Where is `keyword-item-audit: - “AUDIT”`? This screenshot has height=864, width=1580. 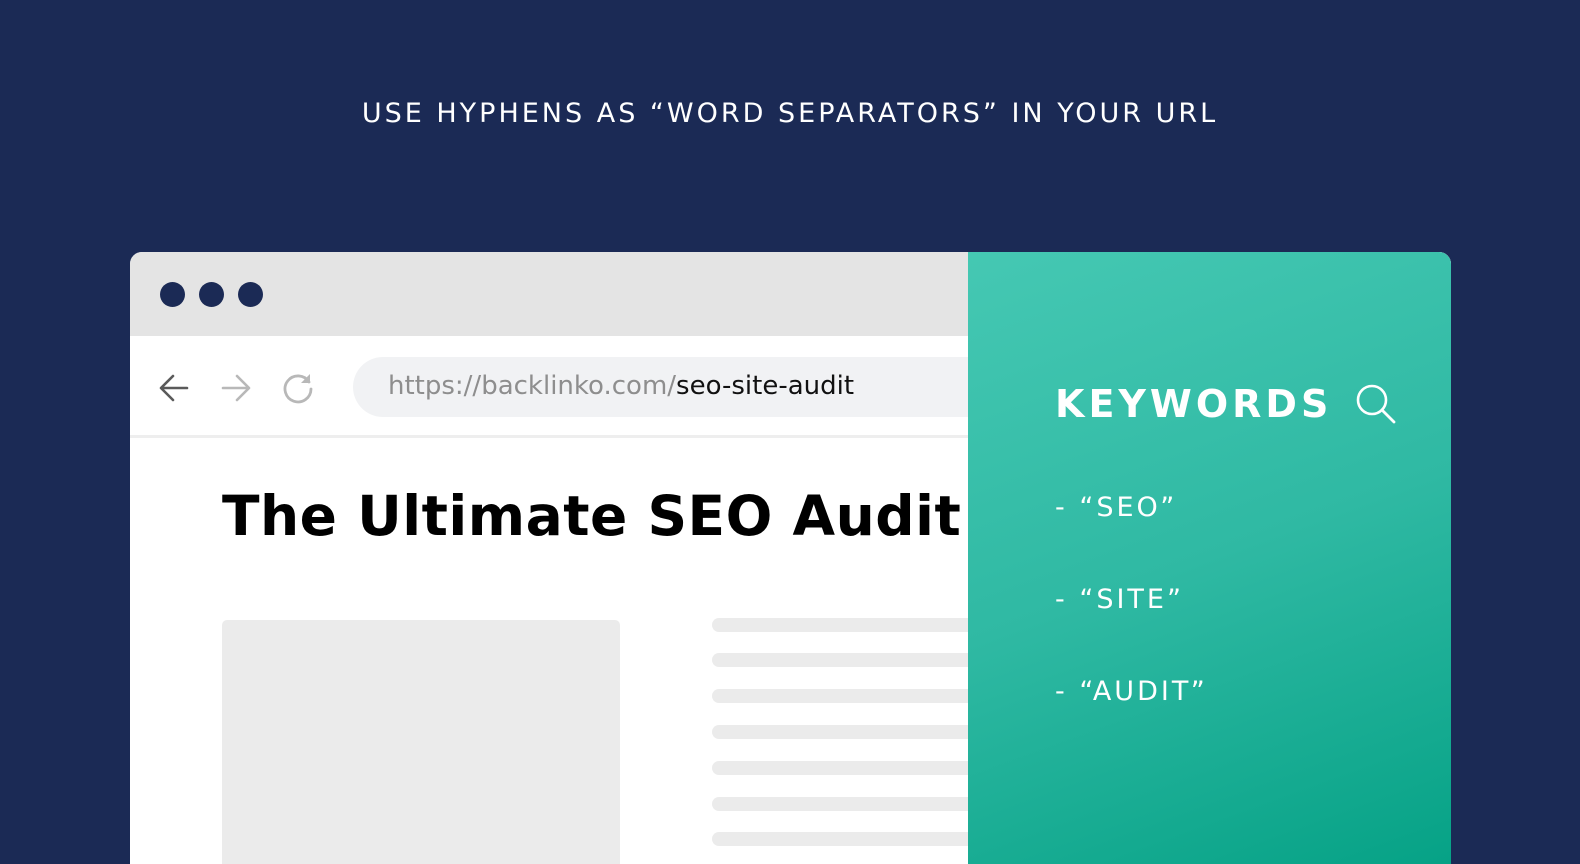 keyword-item-audit: - “AUDIT” is located at coordinates (1131, 691).